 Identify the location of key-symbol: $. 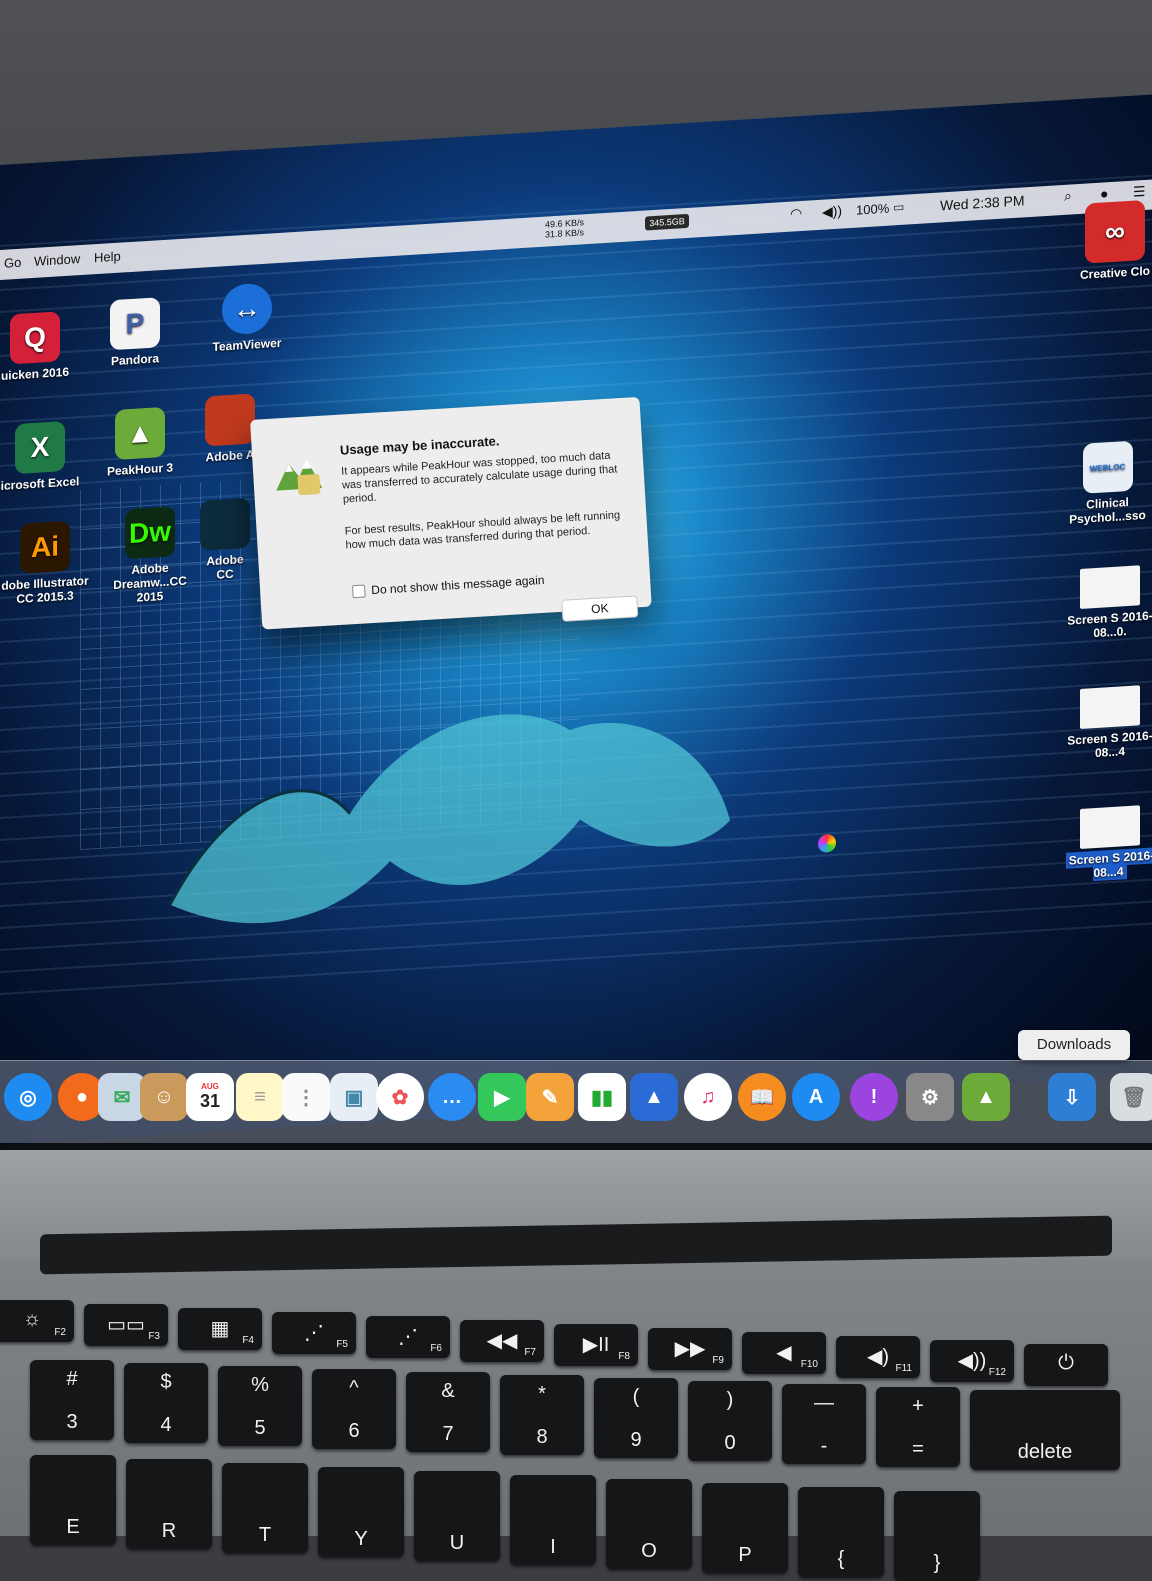
(166, 1382).